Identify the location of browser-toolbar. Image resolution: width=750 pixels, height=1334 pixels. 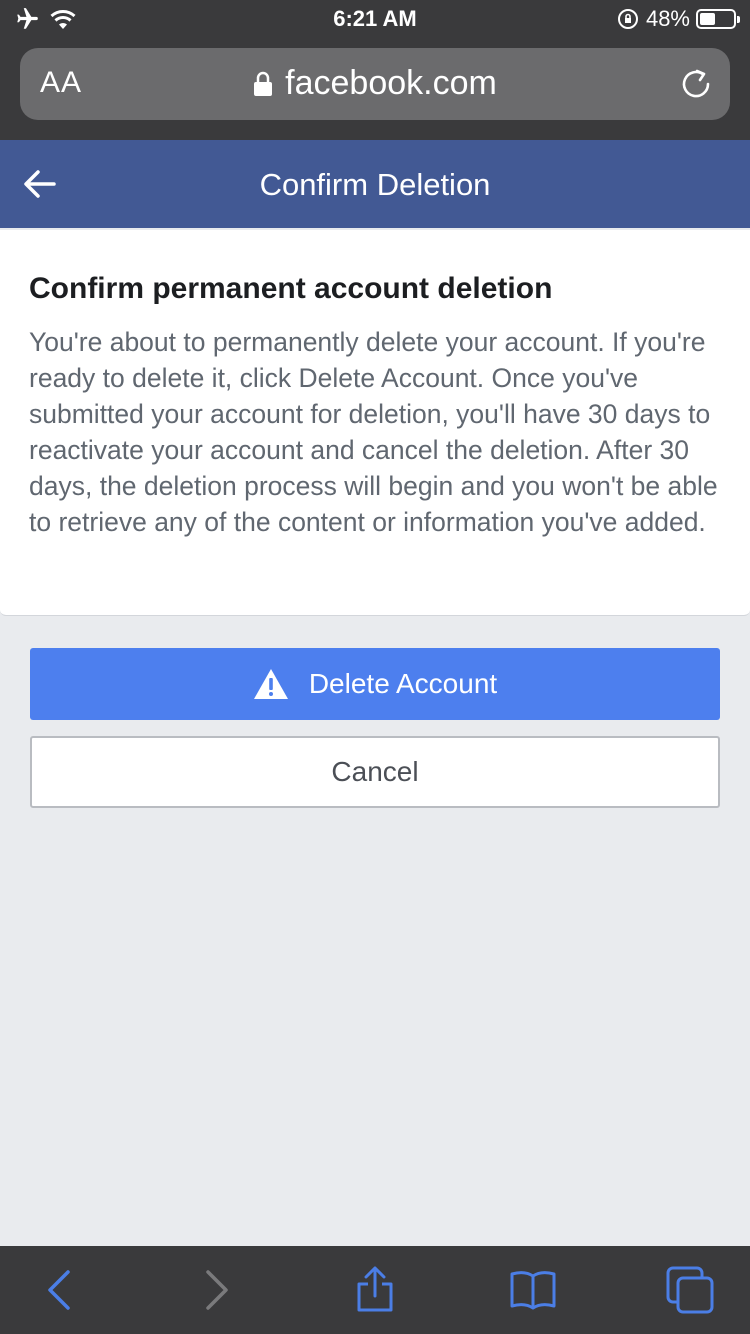
(375, 1290).